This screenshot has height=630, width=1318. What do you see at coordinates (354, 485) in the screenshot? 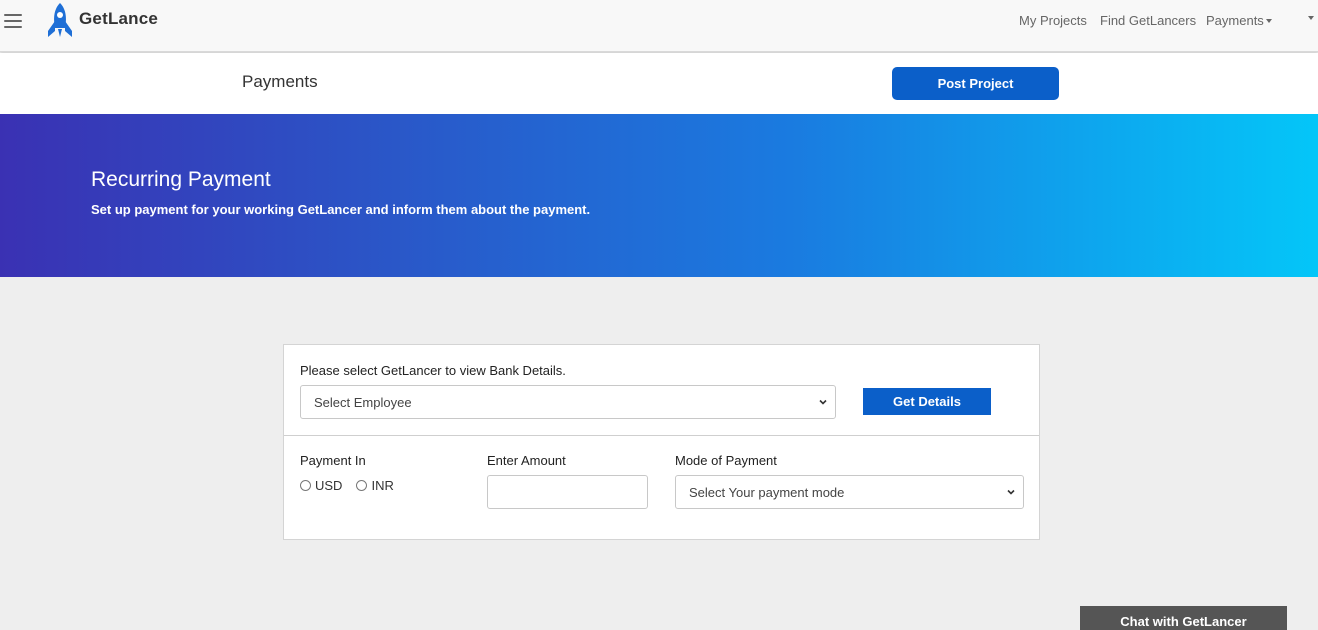
I see `currency-radio-group: USD INR` at bounding box center [354, 485].